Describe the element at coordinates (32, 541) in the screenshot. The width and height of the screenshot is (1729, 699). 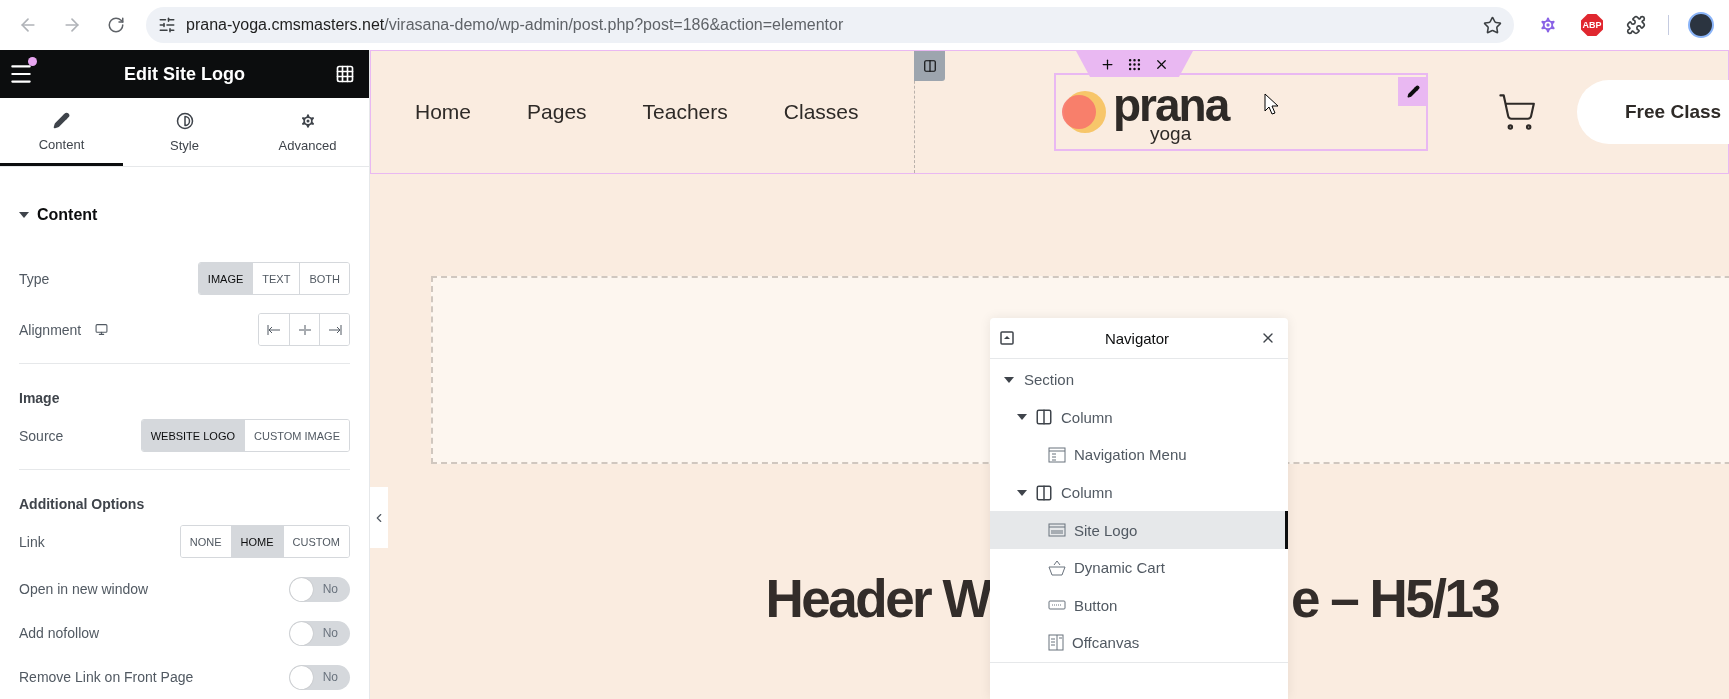
I see `field-label: Link` at that location.